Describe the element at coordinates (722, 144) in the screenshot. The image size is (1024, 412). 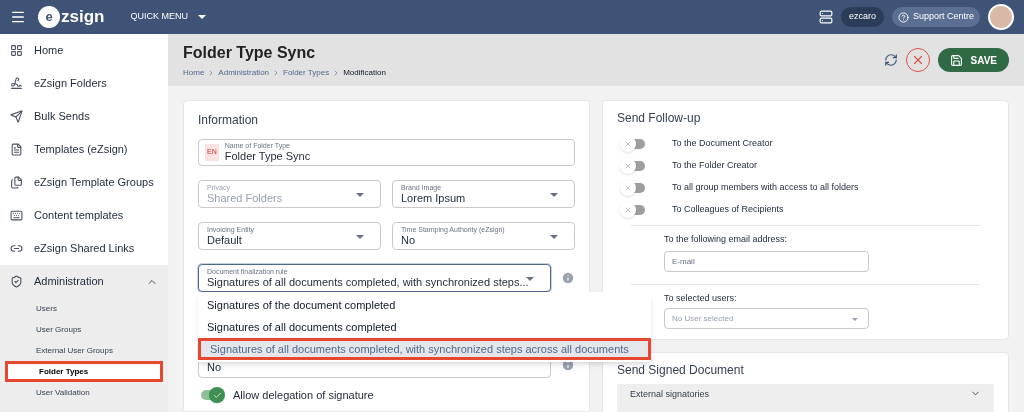
I see `toggle-label: To the Document Creator` at that location.